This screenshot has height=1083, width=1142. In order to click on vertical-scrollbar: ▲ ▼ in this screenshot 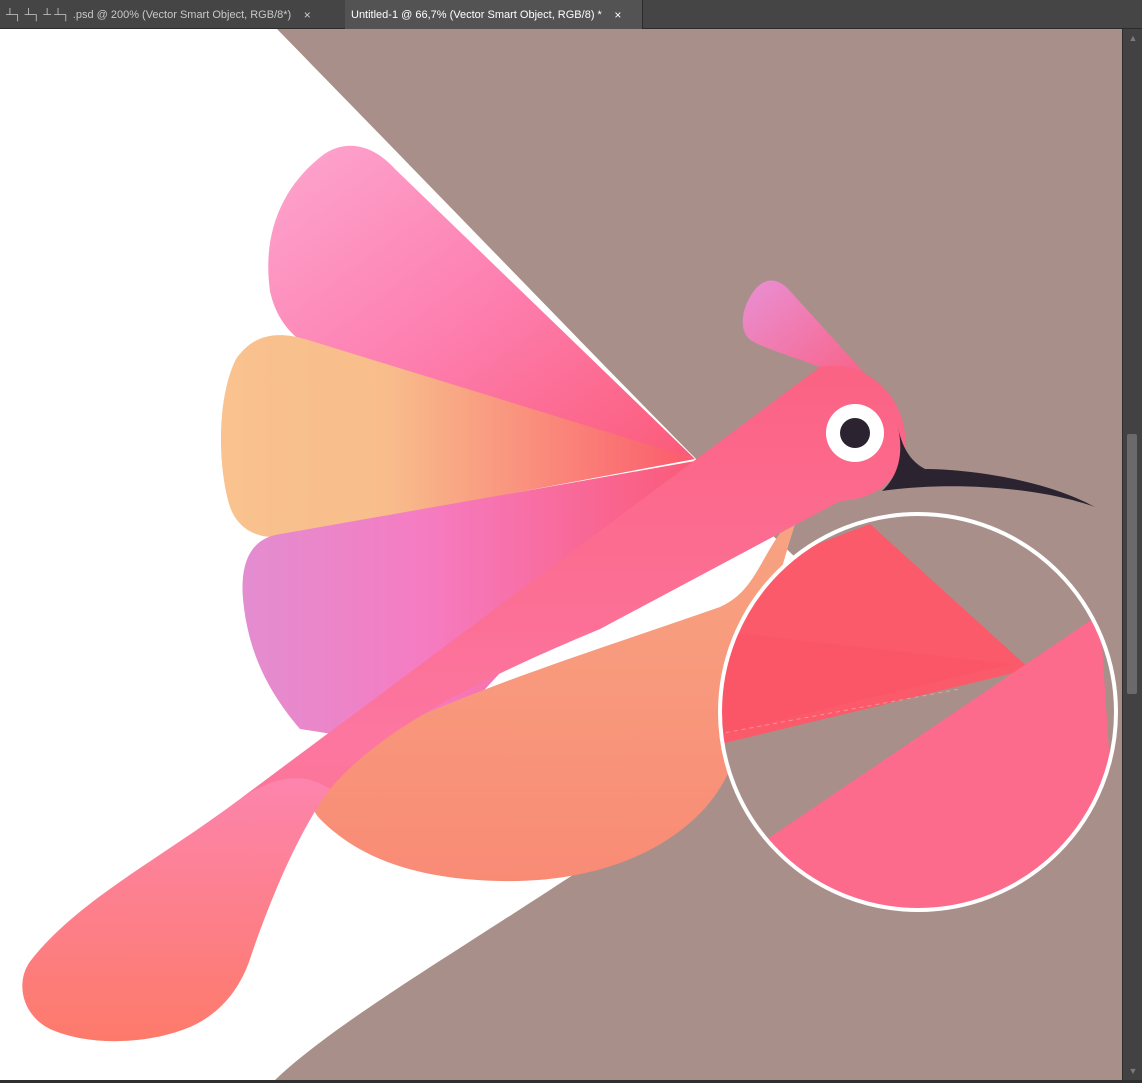, I will do `click(1132, 554)`.